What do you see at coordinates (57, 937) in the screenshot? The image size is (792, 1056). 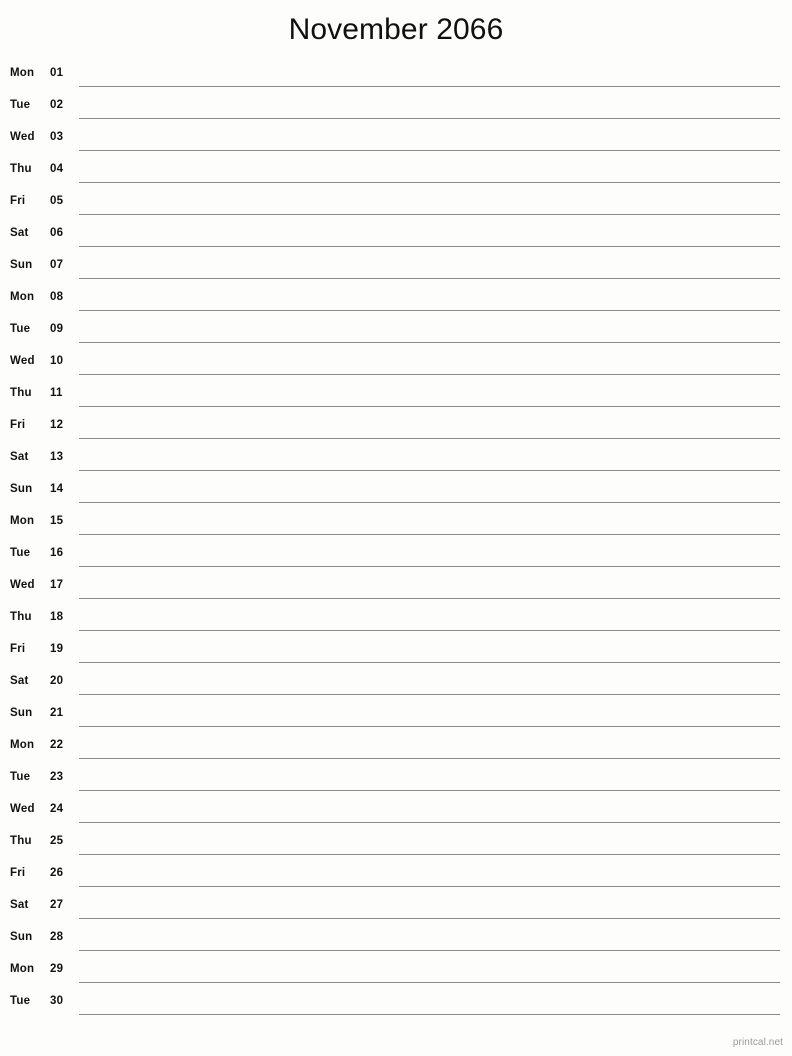 I see `day-number-label: 28` at bounding box center [57, 937].